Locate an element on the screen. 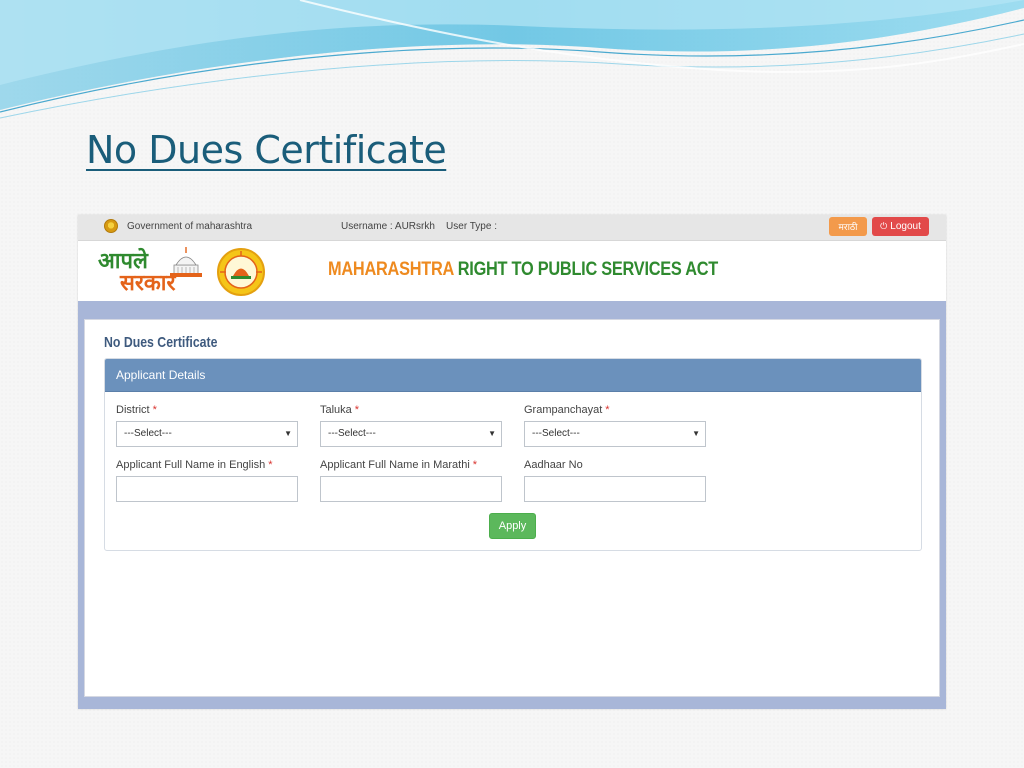 The height and width of the screenshot is (768, 1024). name-marathi-label: Applicant Full Name in Marathi * is located at coordinates (399, 465).